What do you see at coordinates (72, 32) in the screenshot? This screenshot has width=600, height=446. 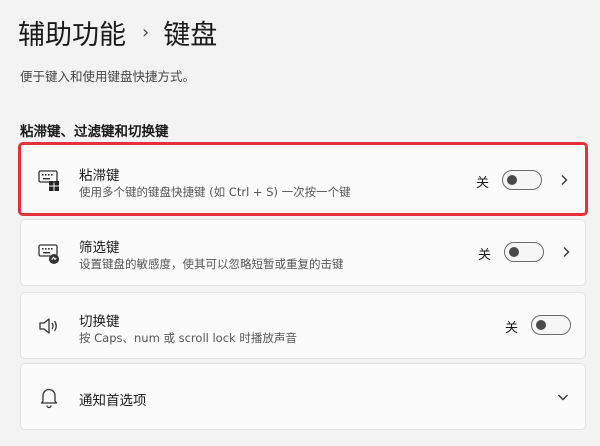 I see `breadcrumb-parent: 辅助功能` at bounding box center [72, 32].